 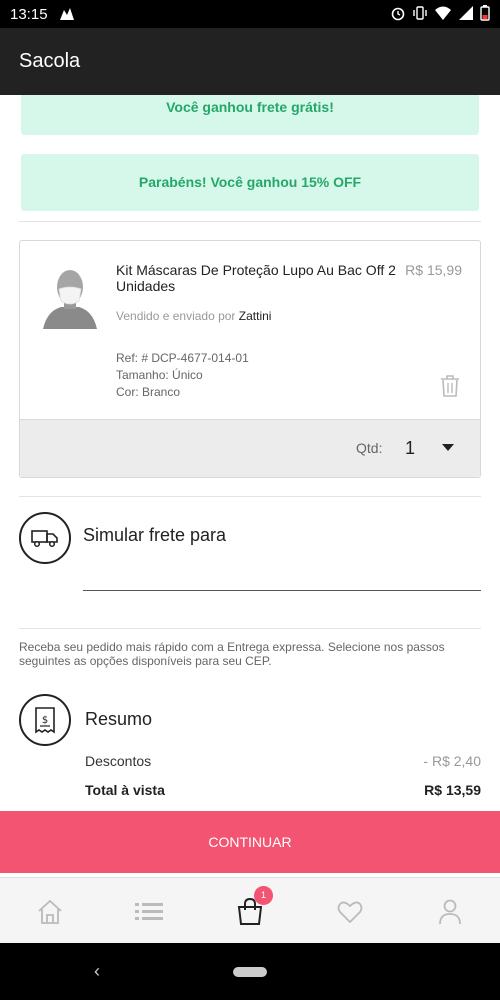 I want to click on back-icon: ‹, so click(x=97, y=971).